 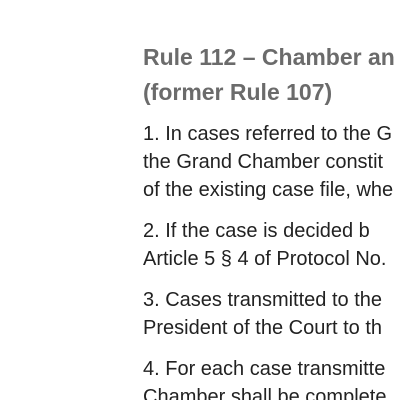 What do you see at coordinates (263, 162) in the screenshot?
I see `paragraph-1-line-2: the Grand Chamber constit` at bounding box center [263, 162].